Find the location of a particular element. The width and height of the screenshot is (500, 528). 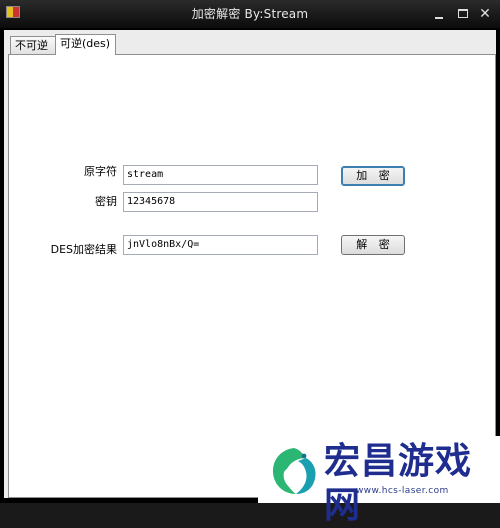

tab-irreversible: 不可逆 is located at coordinates (33, 45).